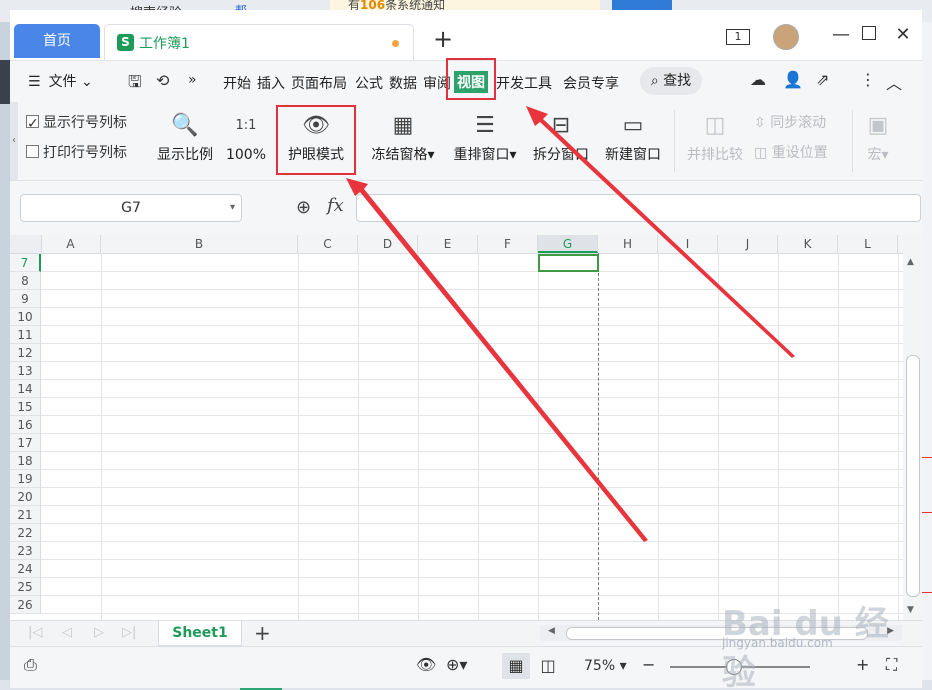  I want to click on new-window-button: ▭ 新建窗口, so click(633, 143).